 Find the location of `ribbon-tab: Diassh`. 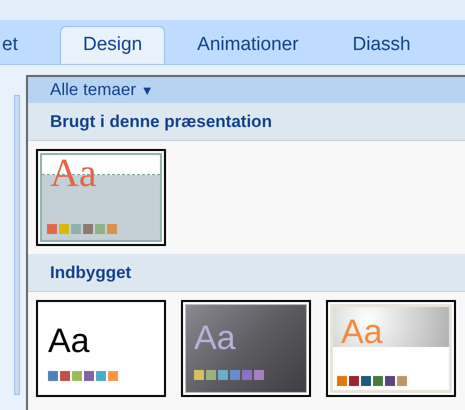

ribbon-tab: Diassh is located at coordinates (381, 45).